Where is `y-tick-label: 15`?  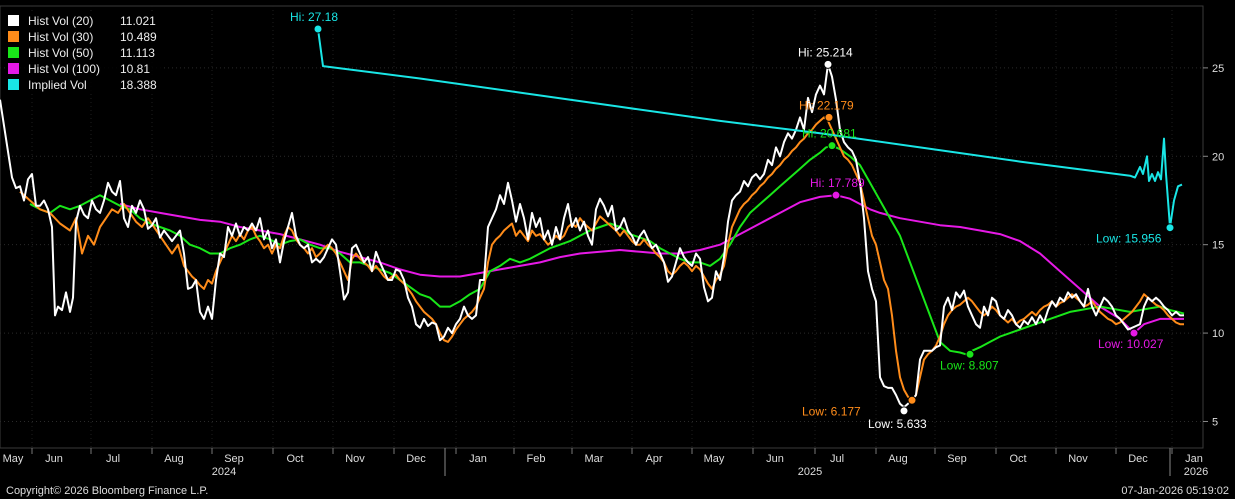
y-tick-label: 15 is located at coordinates (1218, 246).